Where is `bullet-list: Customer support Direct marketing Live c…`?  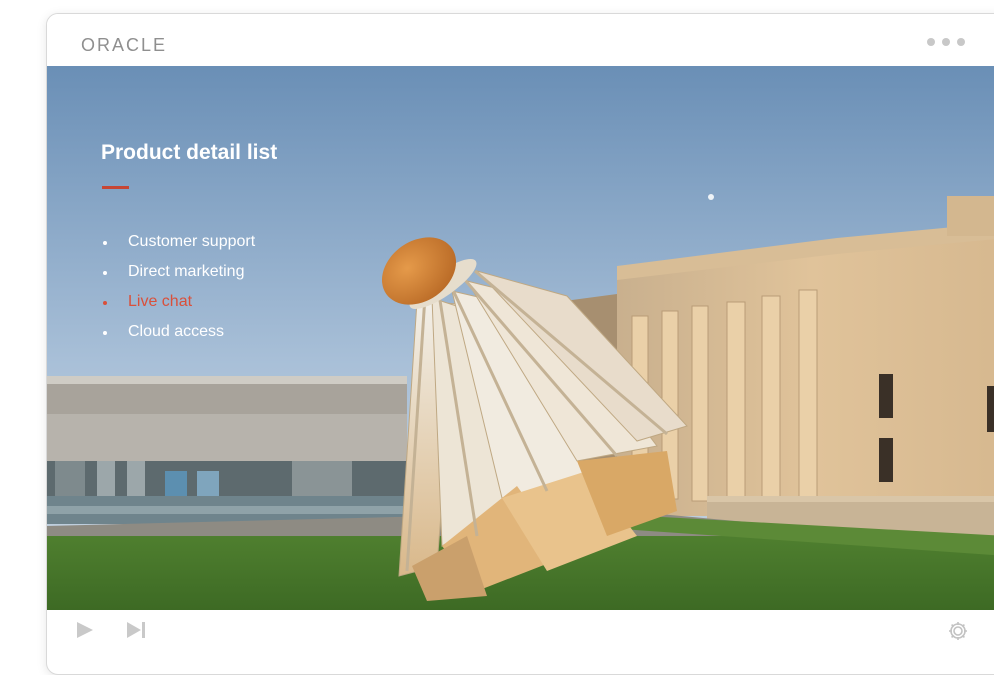
bullet-list: Customer support Direct marketing Live c… is located at coordinates (178, 292).